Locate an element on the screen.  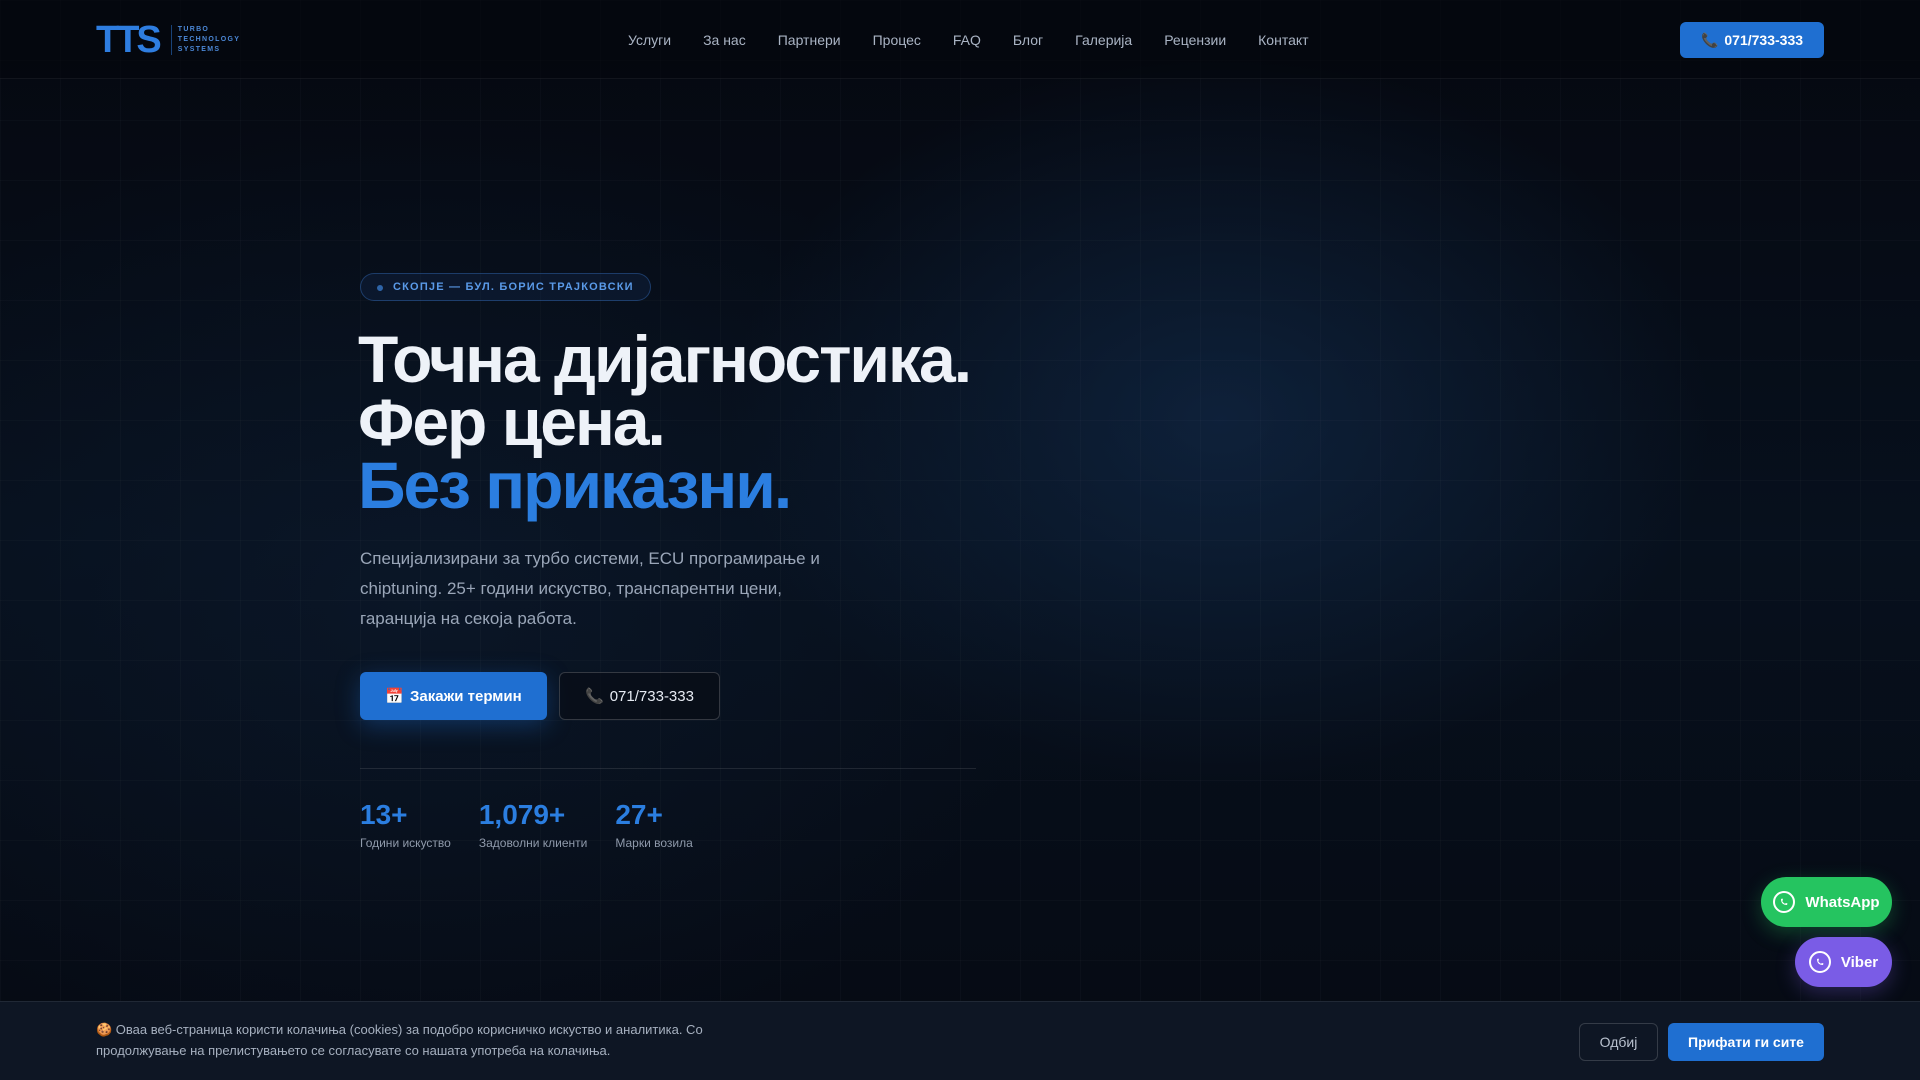
viber-icon is located at coordinates (1819, 962).